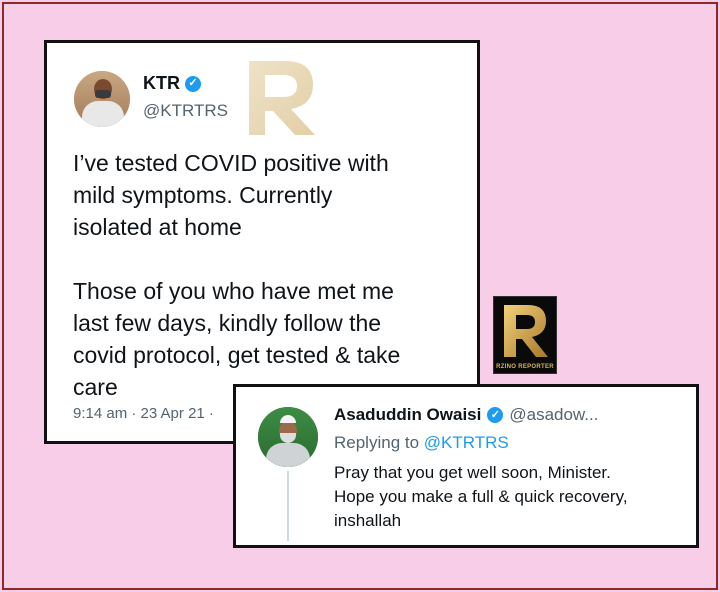 The height and width of the screenshot is (592, 720). I want to click on replying-to-label: Replying to, so click(377, 442).